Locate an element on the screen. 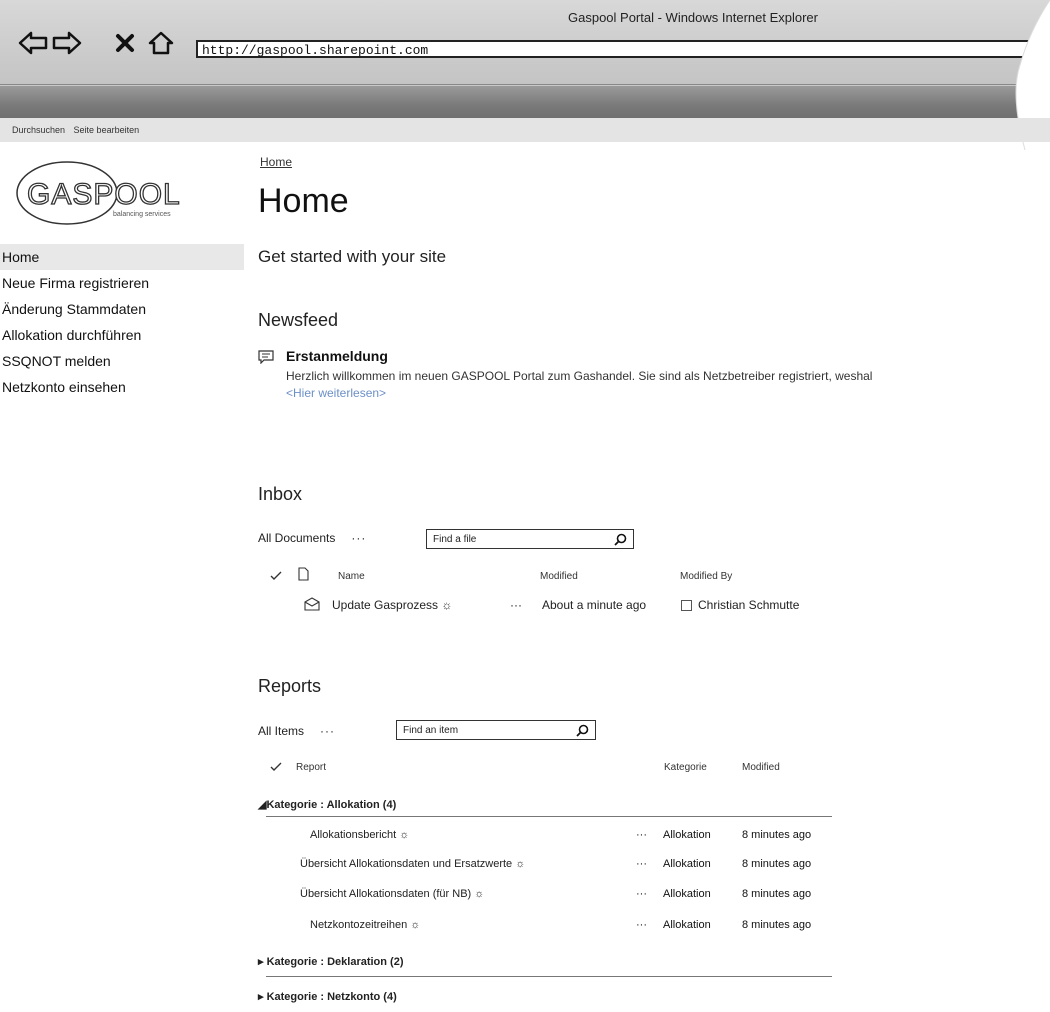 This screenshot has height=1012, width=1050. ribbon-browse: Durchsuchen is located at coordinates (38, 130).